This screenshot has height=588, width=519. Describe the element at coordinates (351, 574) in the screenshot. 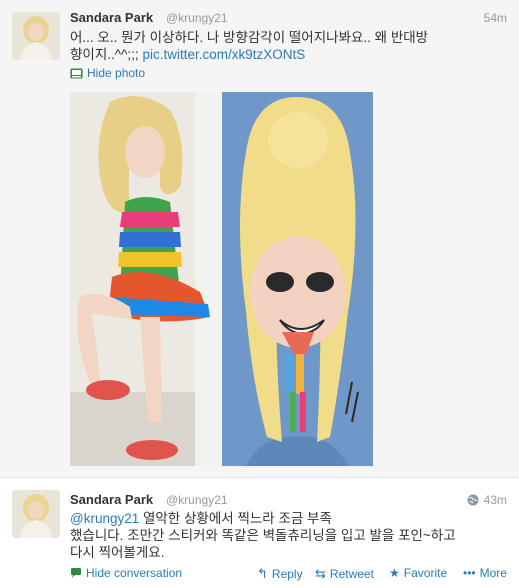

I see `retweet-label: Retweet` at that location.